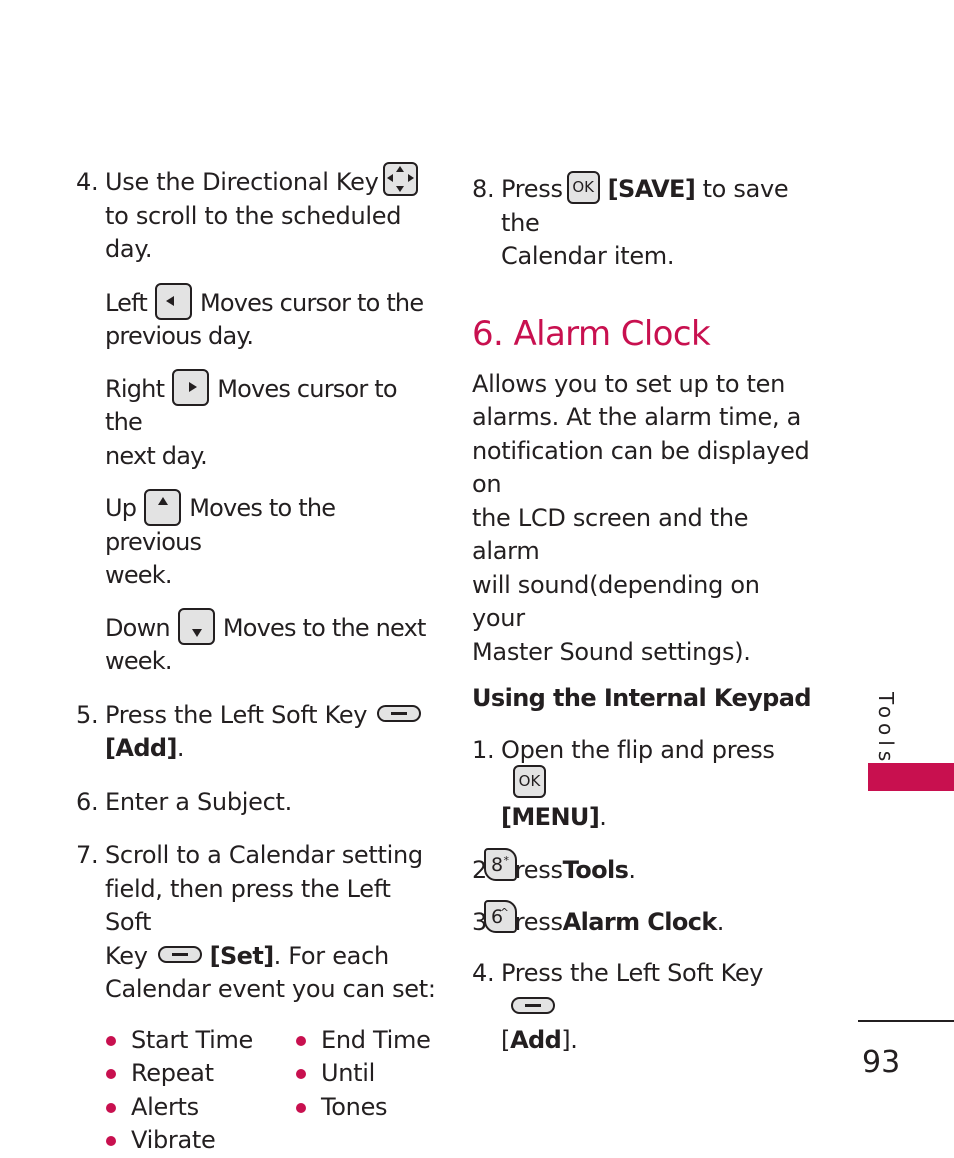  Describe the element at coordinates (198, 801) in the screenshot. I see `step-text: Enter a Subject.` at that location.